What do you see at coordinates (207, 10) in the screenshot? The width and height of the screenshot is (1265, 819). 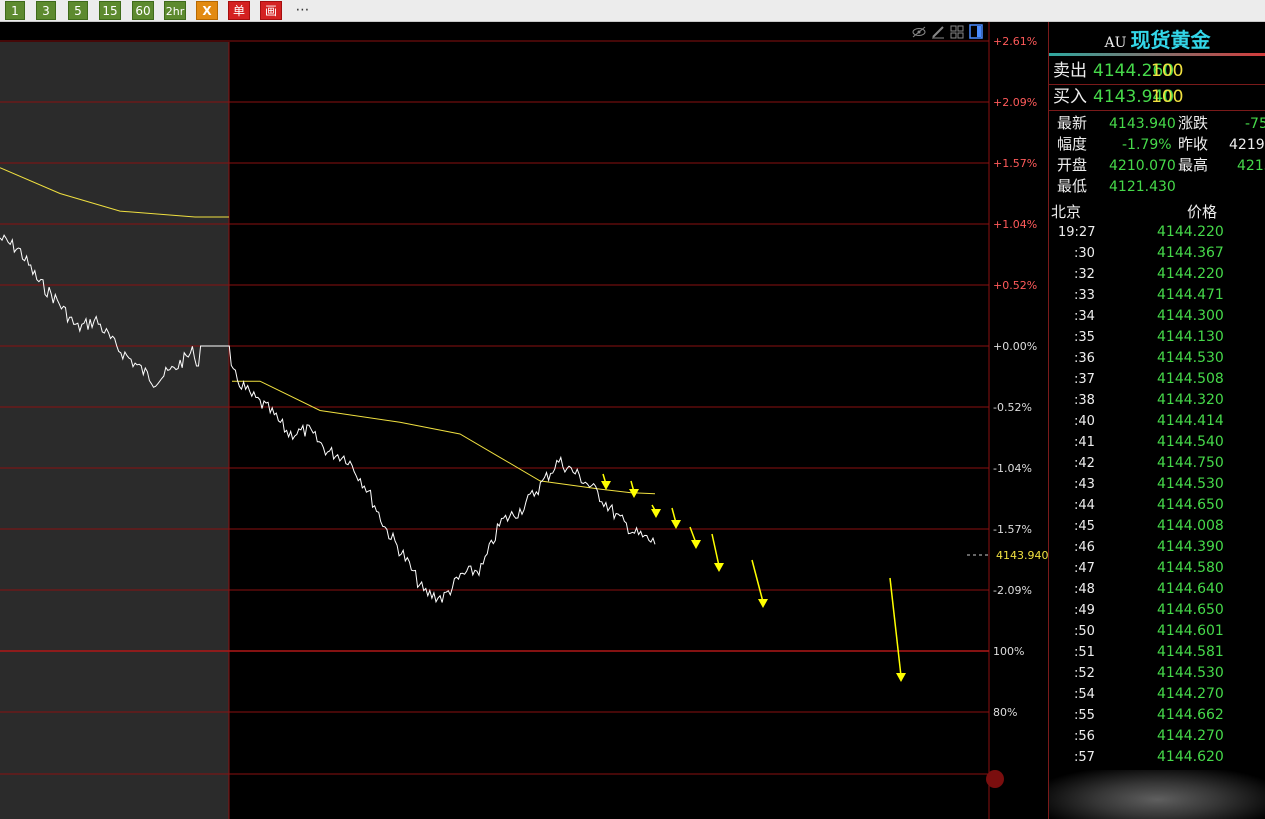 I see `crosshair-button: X` at bounding box center [207, 10].